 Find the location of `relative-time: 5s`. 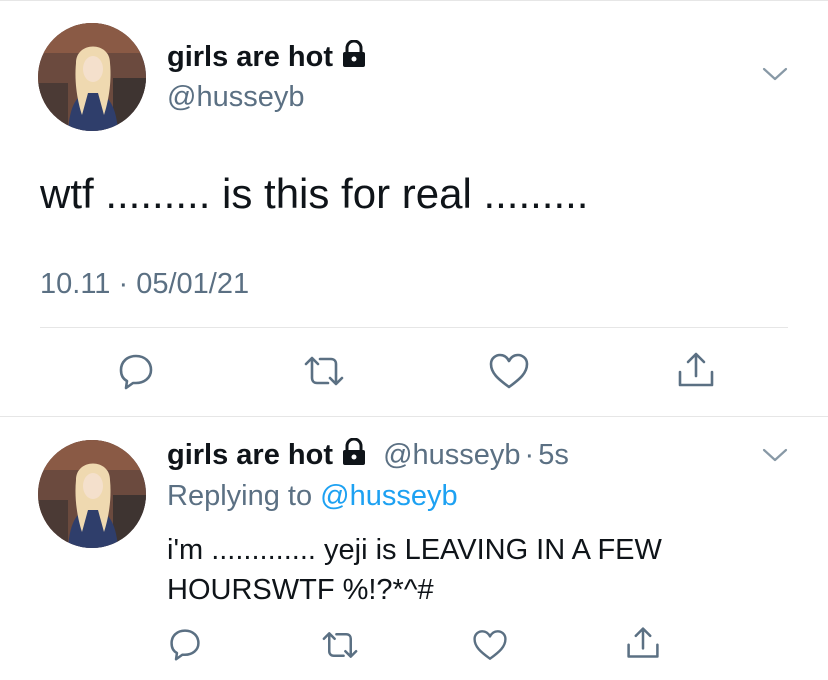

relative-time: 5s is located at coordinates (553, 455).